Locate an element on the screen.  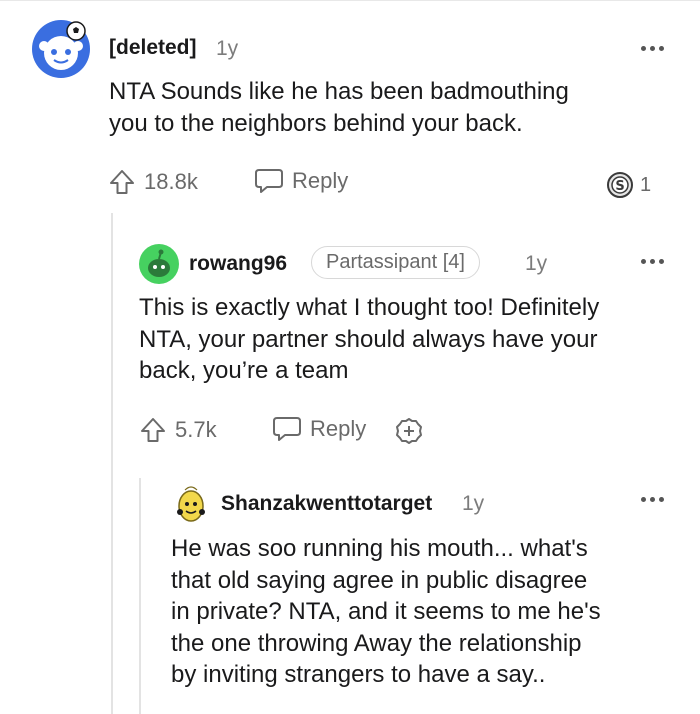
comment-body-line: the one throwing Away the relationship is located at coordinates (376, 643).